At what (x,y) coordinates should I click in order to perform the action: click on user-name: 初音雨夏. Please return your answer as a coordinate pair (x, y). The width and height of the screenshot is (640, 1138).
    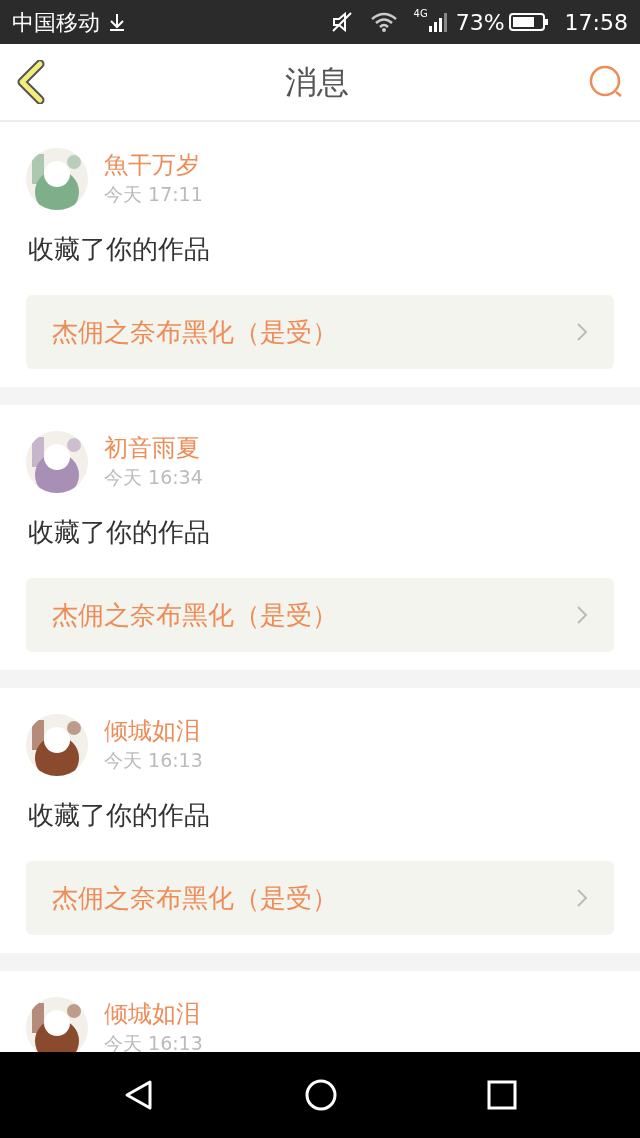
    Looking at the image, I should click on (153, 447).